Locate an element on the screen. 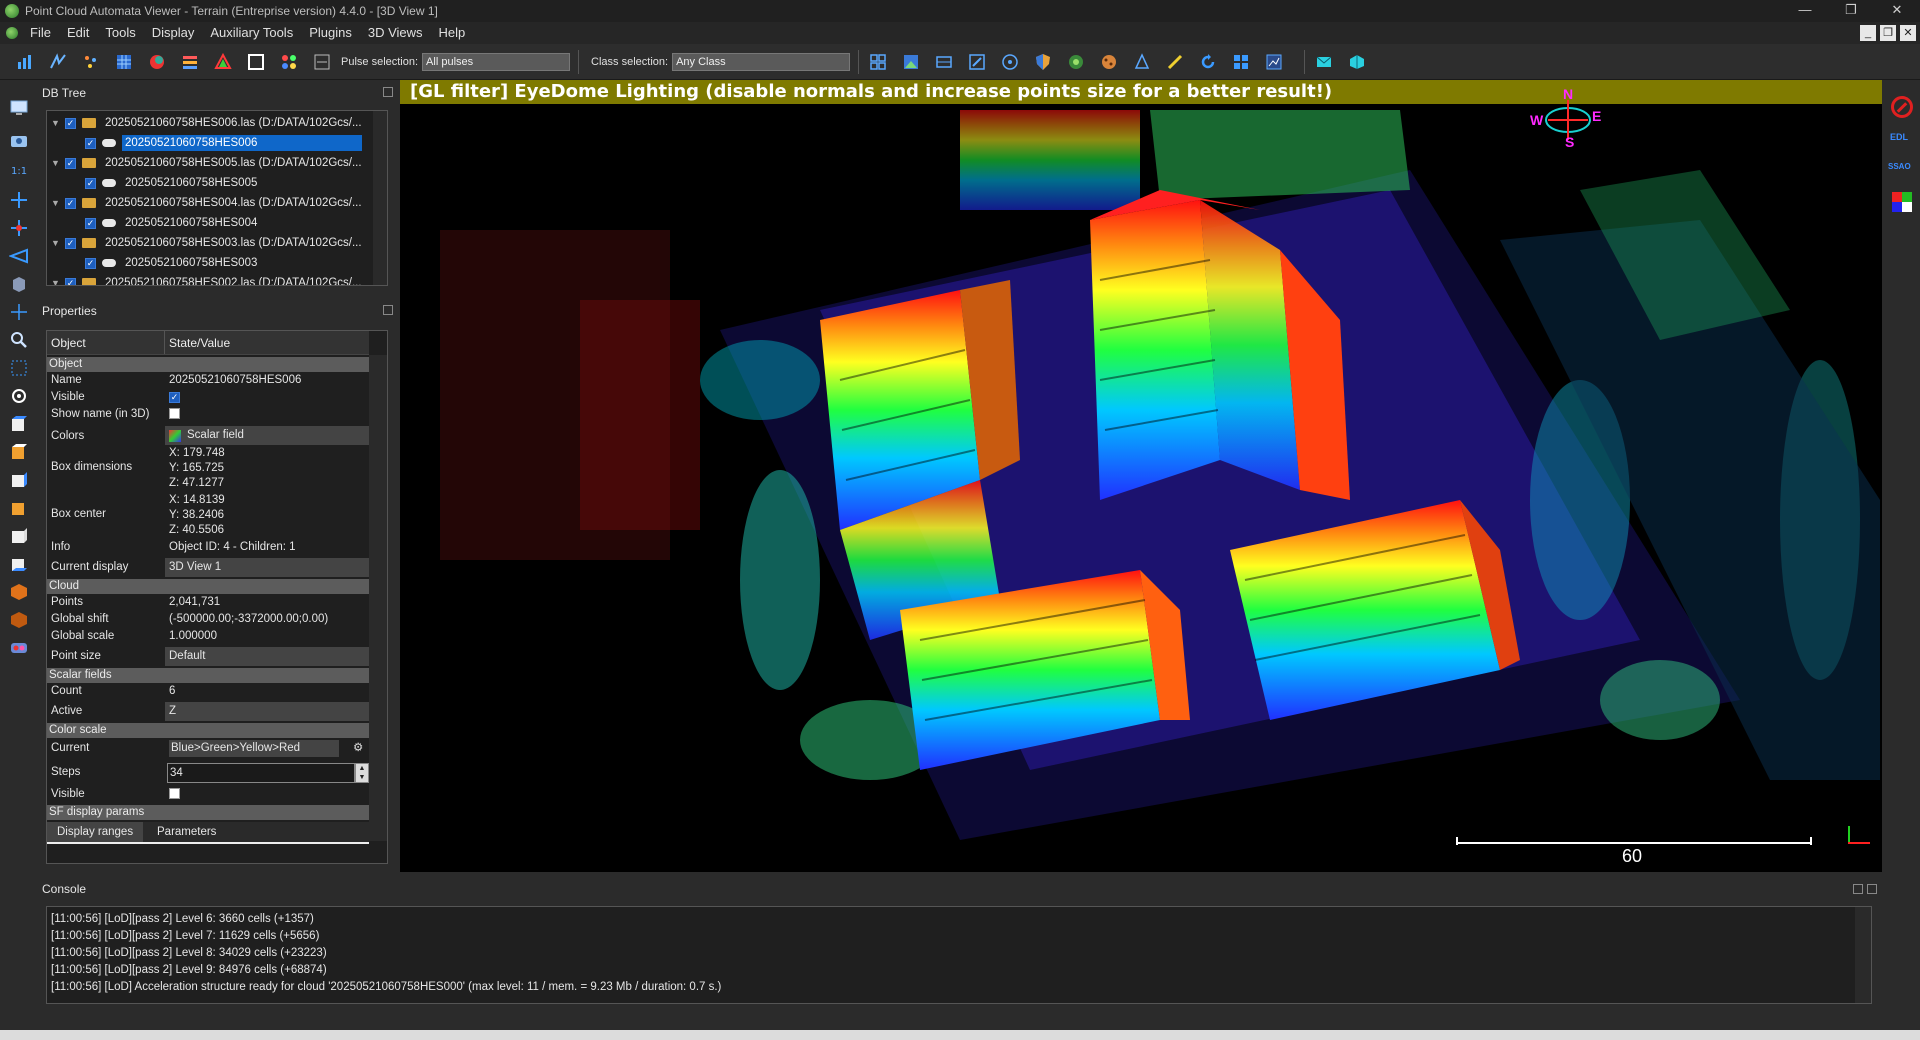 The width and height of the screenshot is (1920, 1040). ssao-toggle: SSAO is located at coordinates (1899, 166).